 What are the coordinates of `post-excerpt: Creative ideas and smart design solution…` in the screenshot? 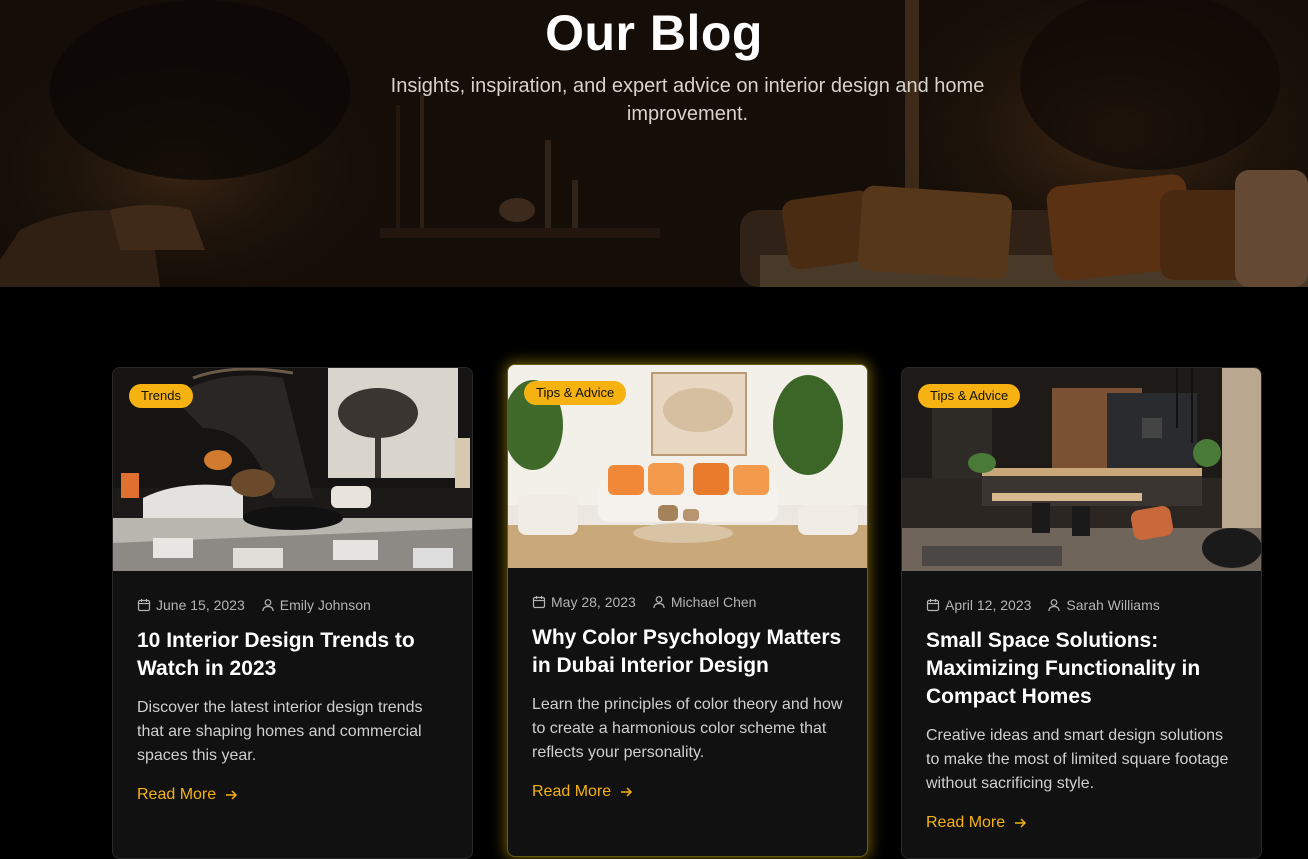 It's located at (1077, 759).